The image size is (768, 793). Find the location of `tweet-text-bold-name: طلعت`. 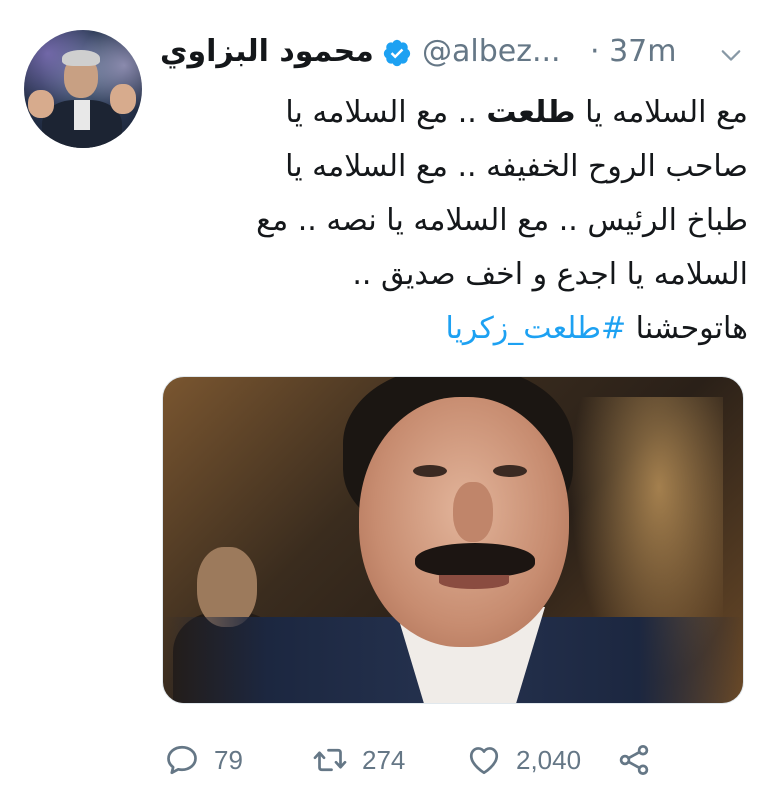

tweet-text-bold-name: طلعت is located at coordinates (531, 112).